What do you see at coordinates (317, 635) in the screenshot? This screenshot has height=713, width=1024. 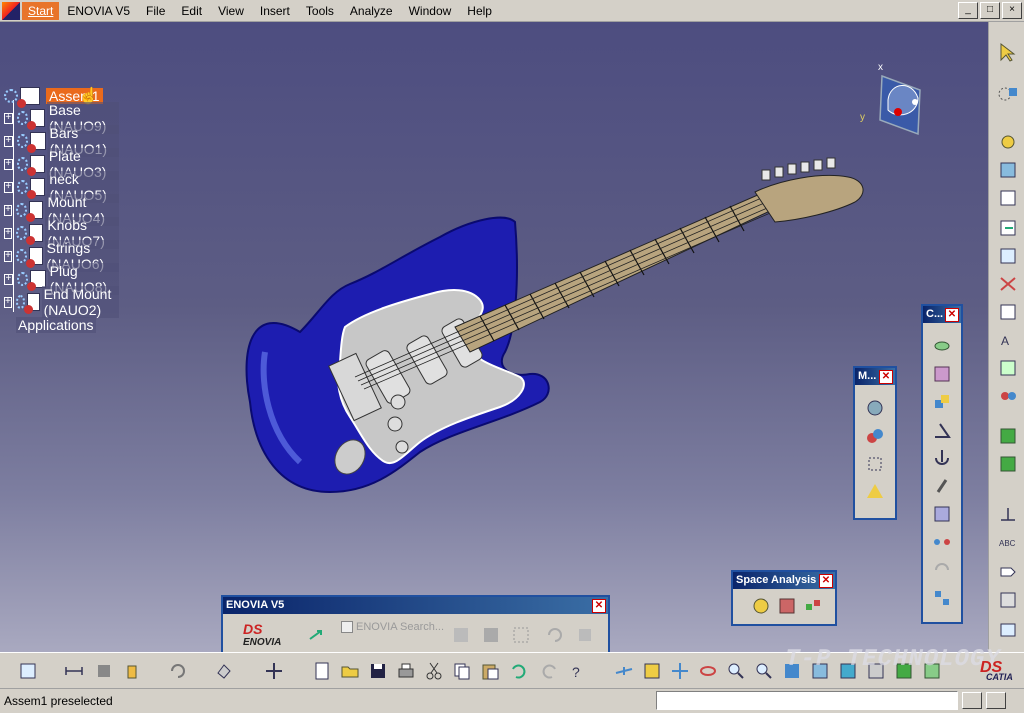 I see `enovia-connect-icon` at bounding box center [317, 635].